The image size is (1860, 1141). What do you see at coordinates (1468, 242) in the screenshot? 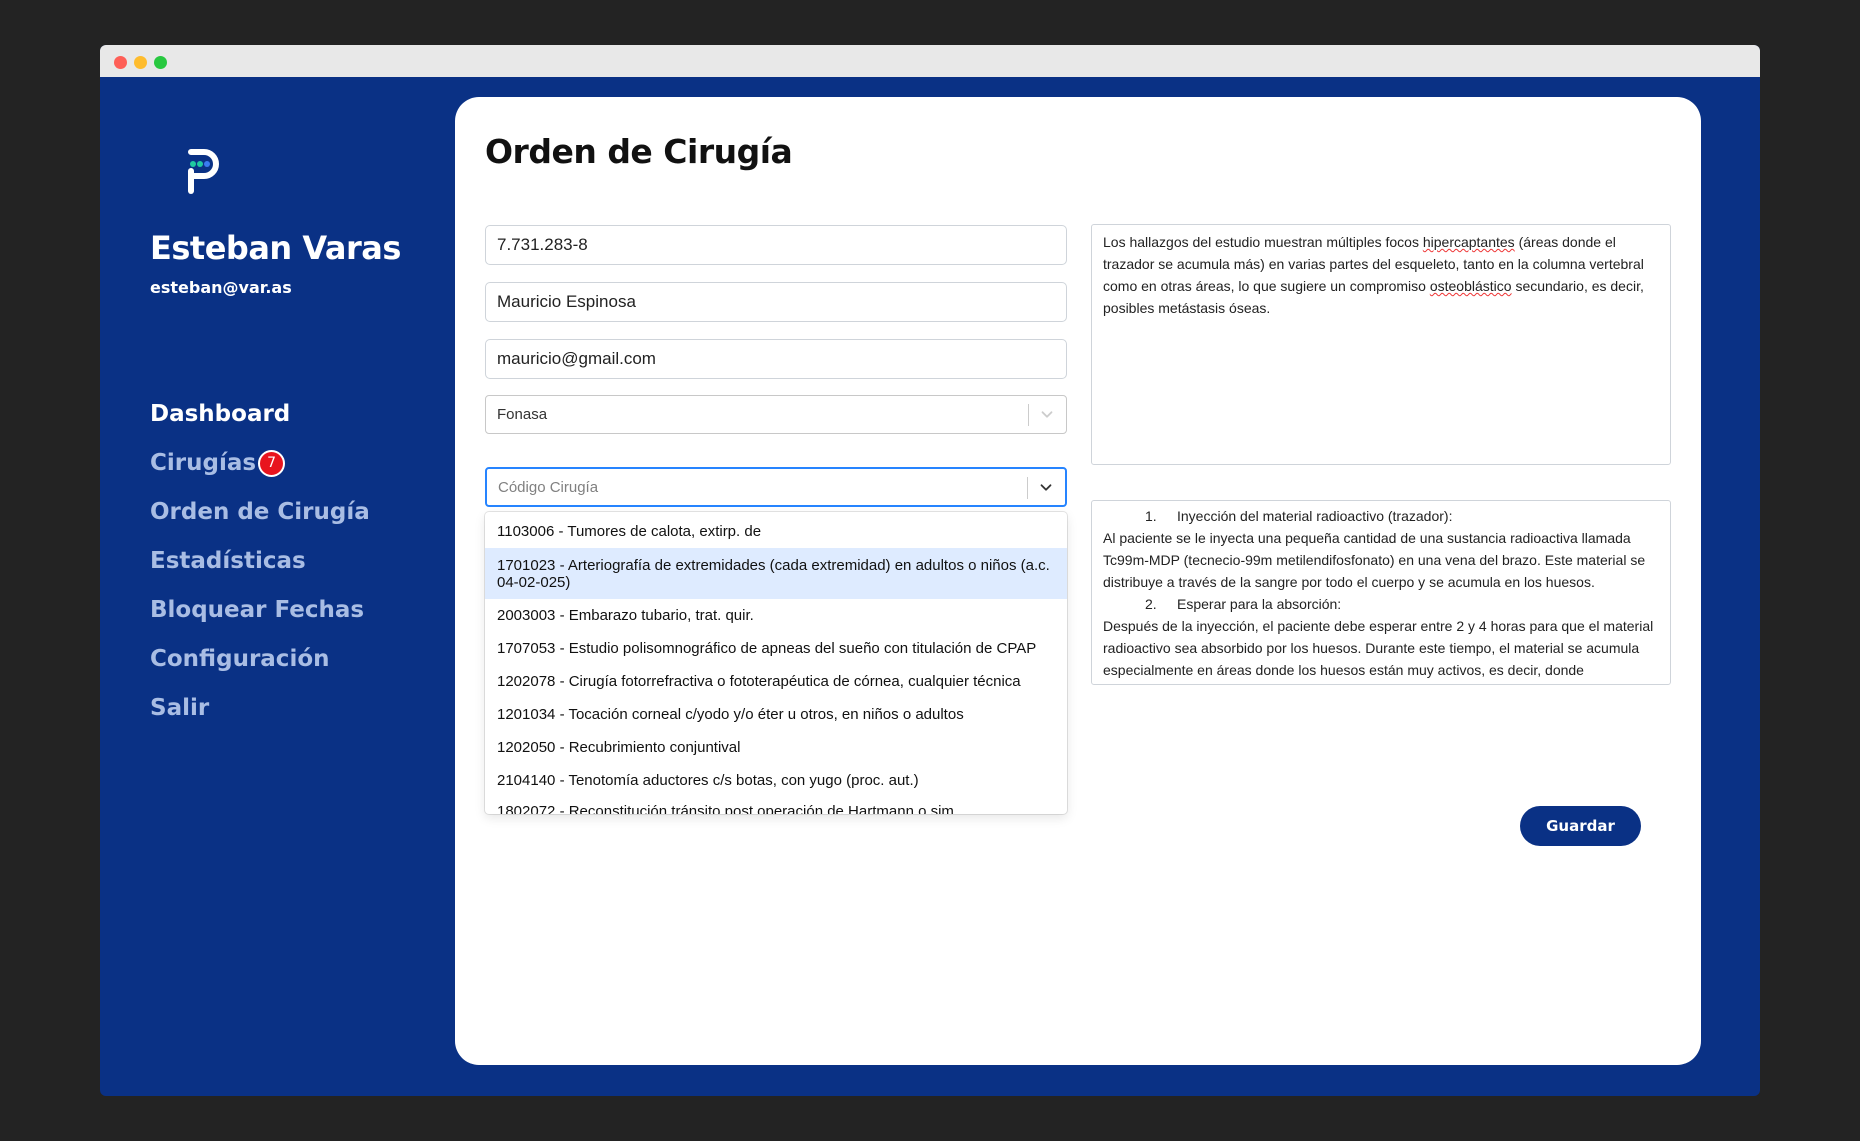
I see `spellcheck-word: hipercaptantes` at bounding box center [1468, 242].